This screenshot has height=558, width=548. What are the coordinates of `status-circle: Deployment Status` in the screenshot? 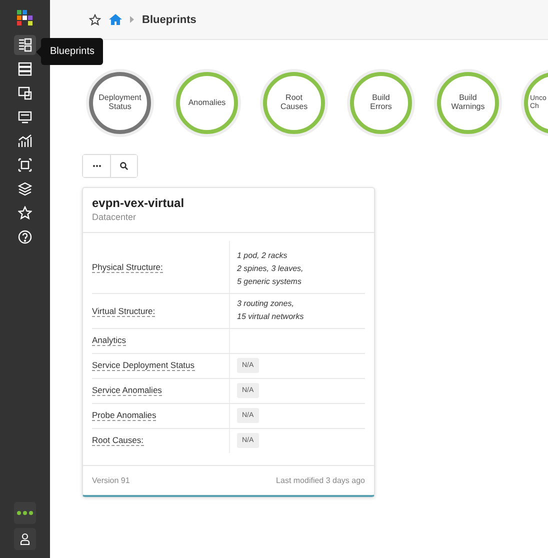 It's located at (120, 103).